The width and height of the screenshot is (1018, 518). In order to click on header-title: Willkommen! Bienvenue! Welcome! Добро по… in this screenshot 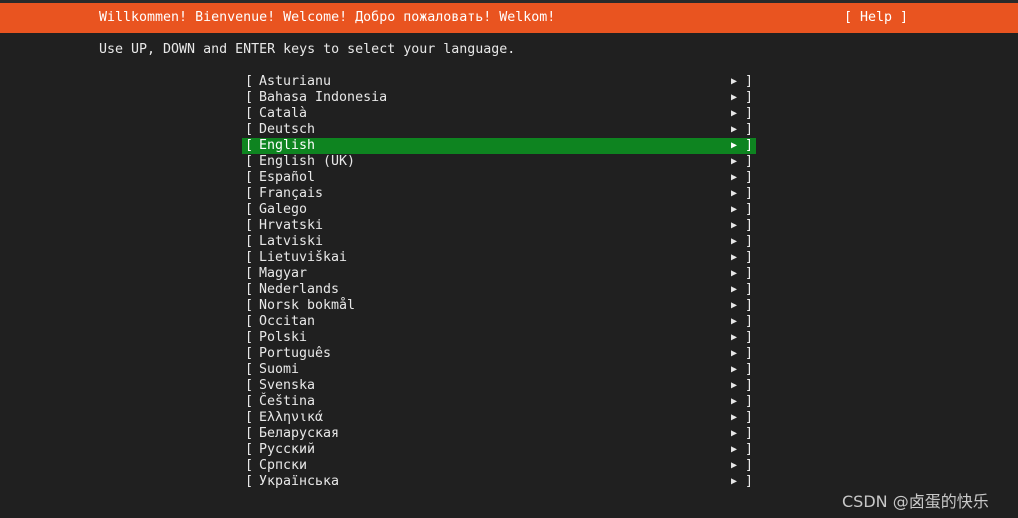, I will do `click(327, 17)`.